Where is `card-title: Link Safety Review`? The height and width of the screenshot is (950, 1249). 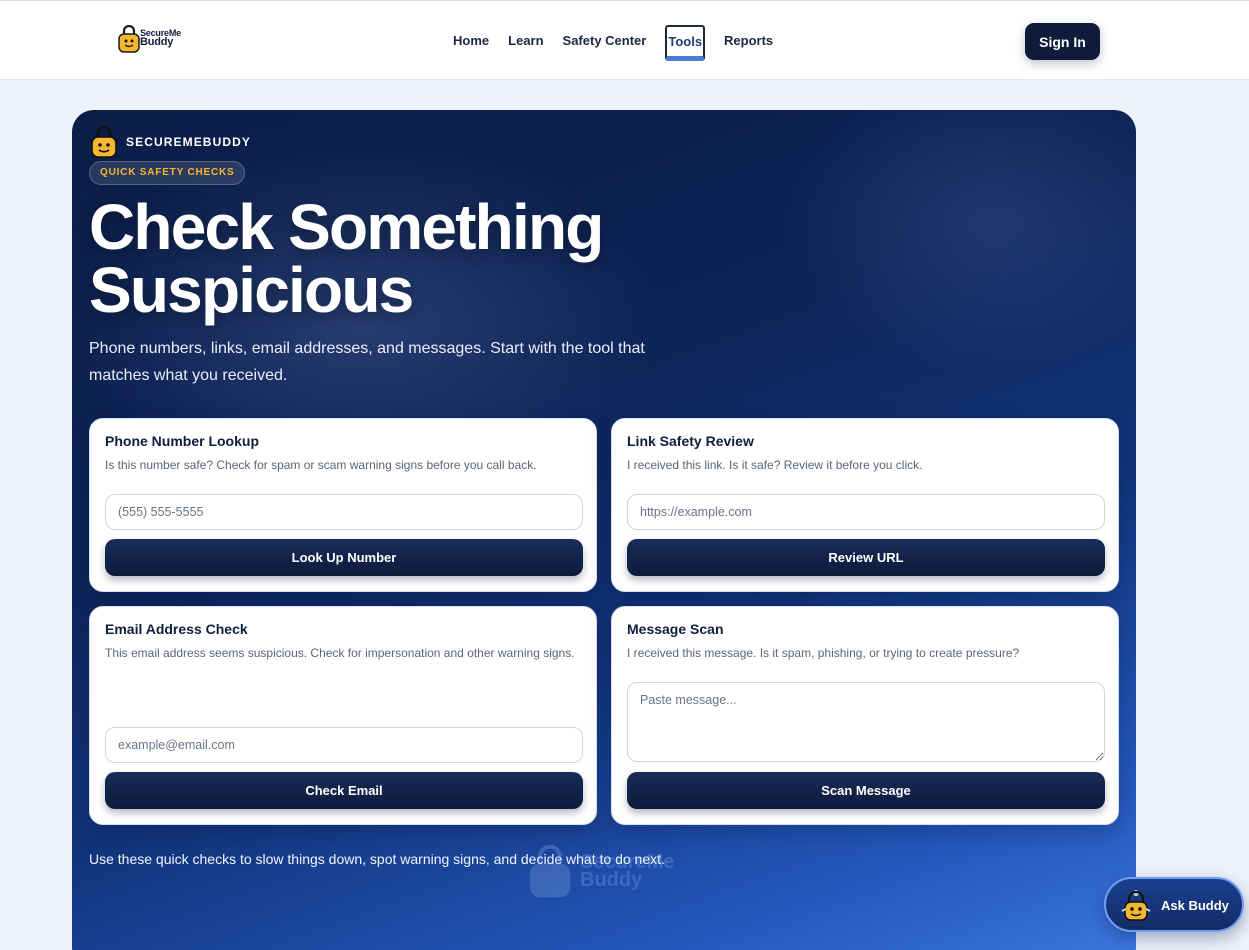
card-title: Link Safety Review is located at coordinates (690, 441).